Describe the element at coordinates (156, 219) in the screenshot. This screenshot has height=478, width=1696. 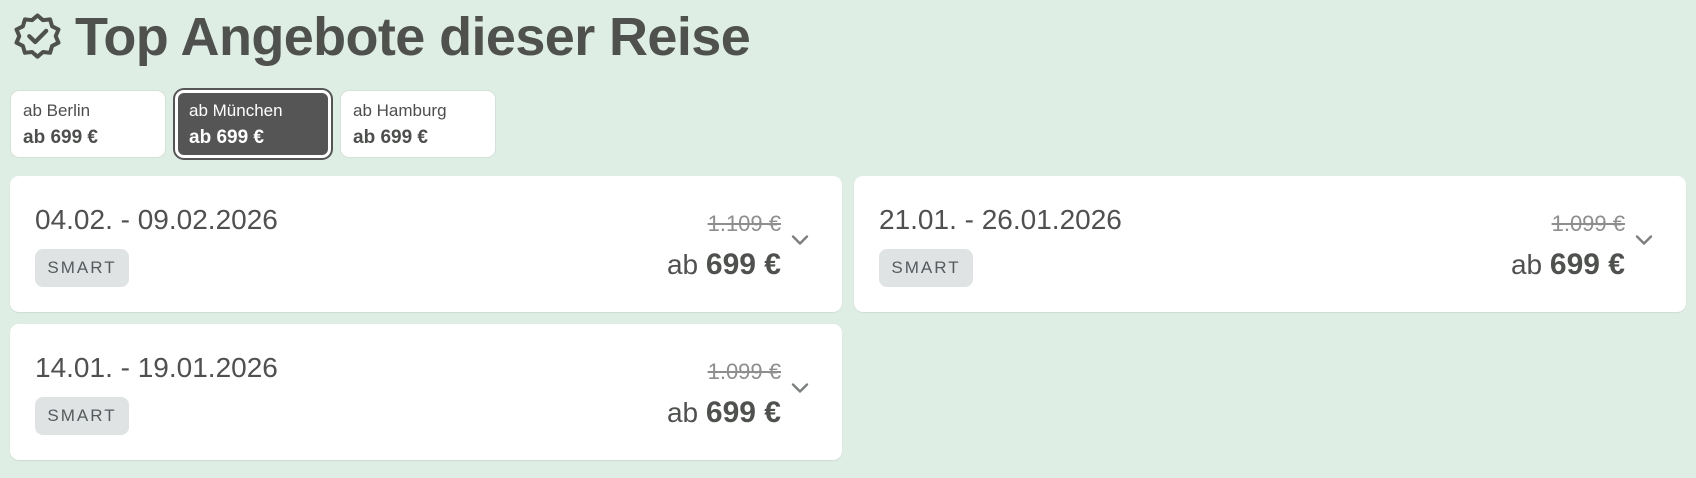
I see `offer-dates: 04.02. - 09.02.2026` at that location.